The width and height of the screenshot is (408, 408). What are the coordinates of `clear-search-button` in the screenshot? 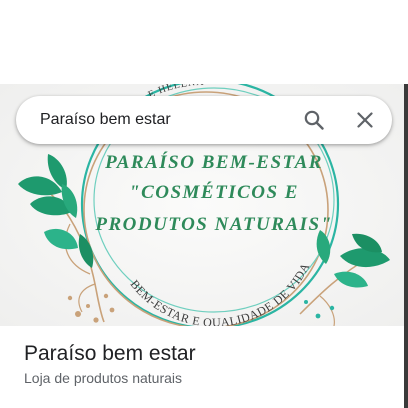 It's located at (365, 120).